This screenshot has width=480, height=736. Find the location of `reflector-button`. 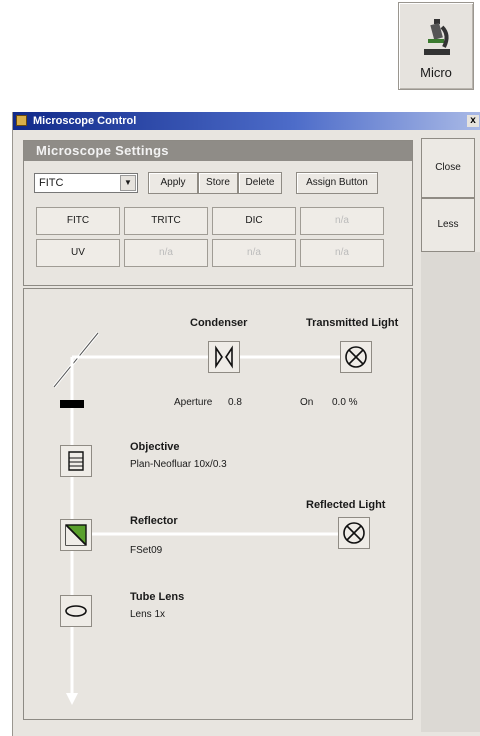

reflector-button is located at coordinates (76, 535).